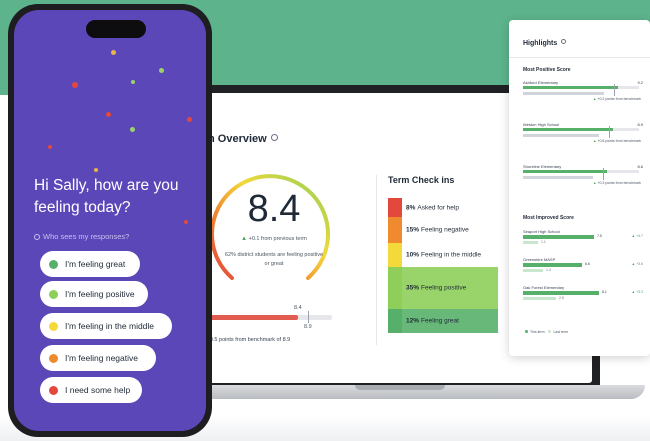 Image resolution: width=650 pixels, height=441 pixels. I want to click on greeting: Hi Sally, how are you feeling today?, so click(106, 196).